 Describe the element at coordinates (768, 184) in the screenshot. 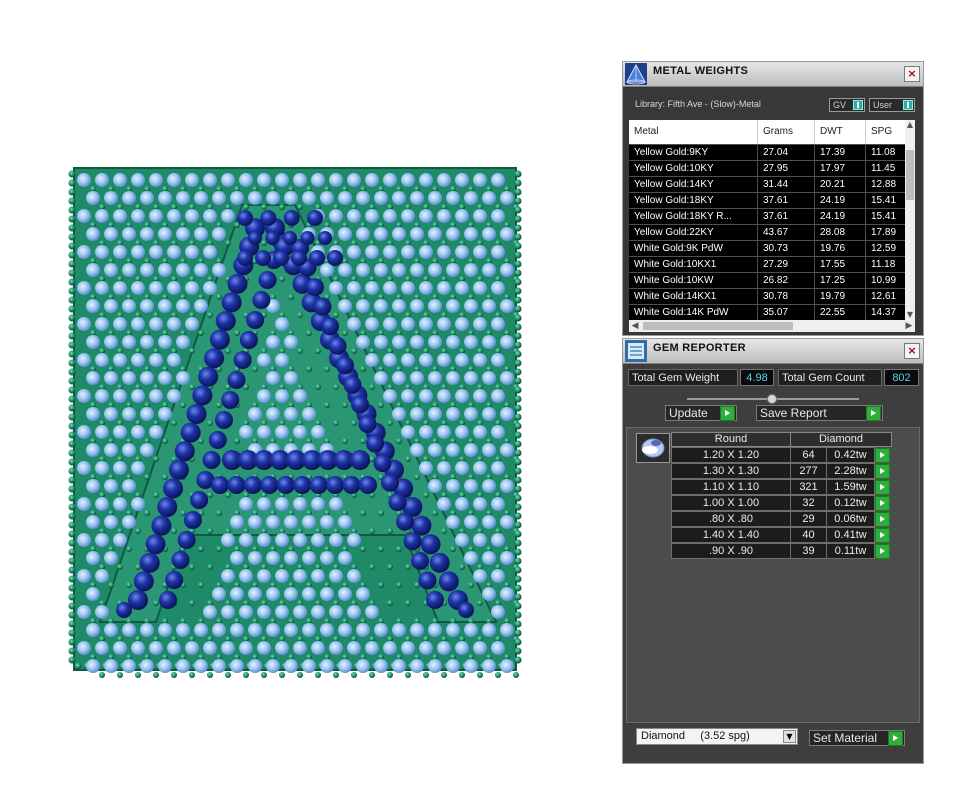

I see `table-row: Yellow Gold:14KY 31.44 20.21 12.88` at that location.